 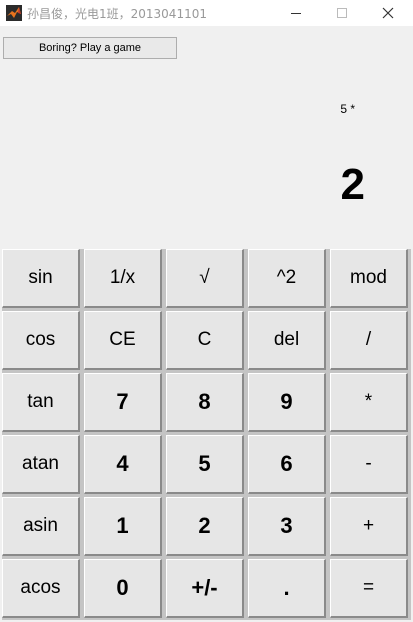 I want to click on decimal-point-key: ., so click(x=287, y=588).